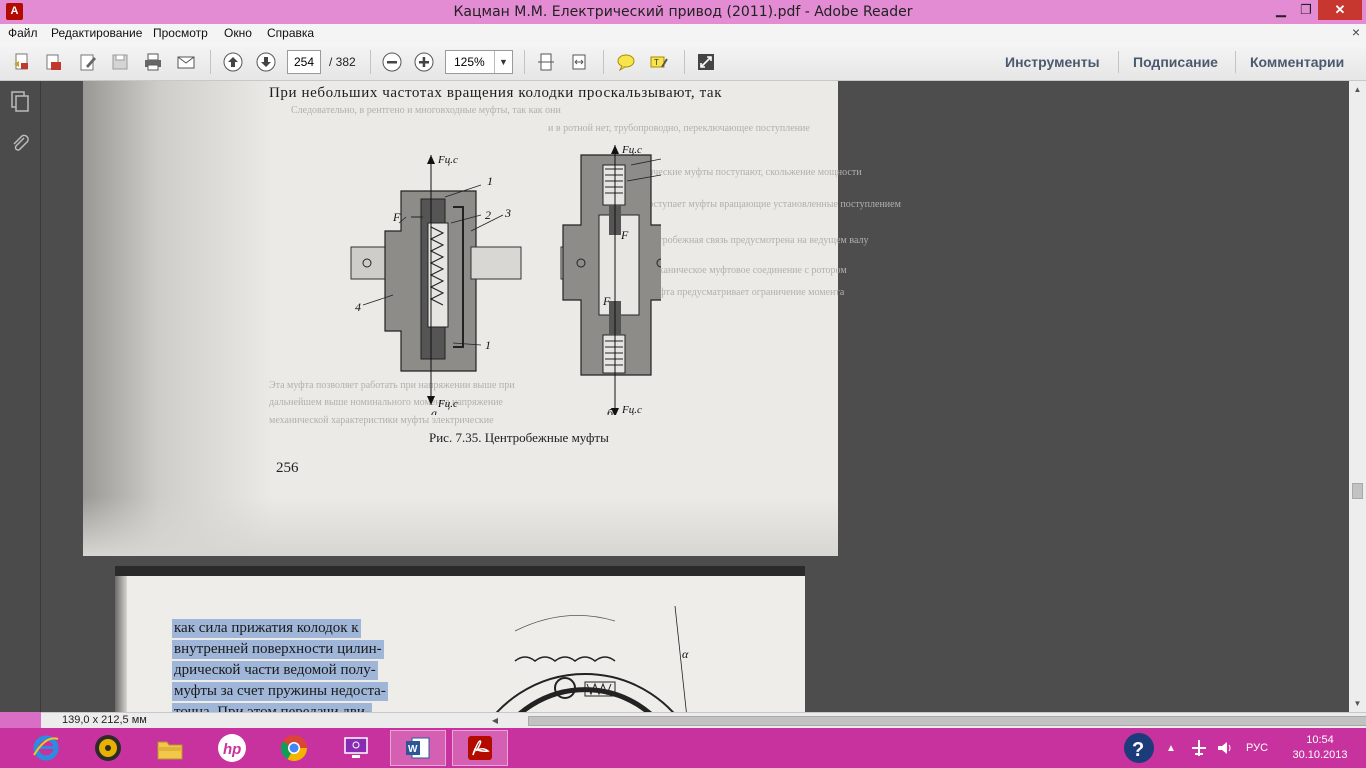 This screenshot has width=1366, height=768. Describe the element at coordinates (436, 280) in the screenshot. I see `figure-a` at that location.